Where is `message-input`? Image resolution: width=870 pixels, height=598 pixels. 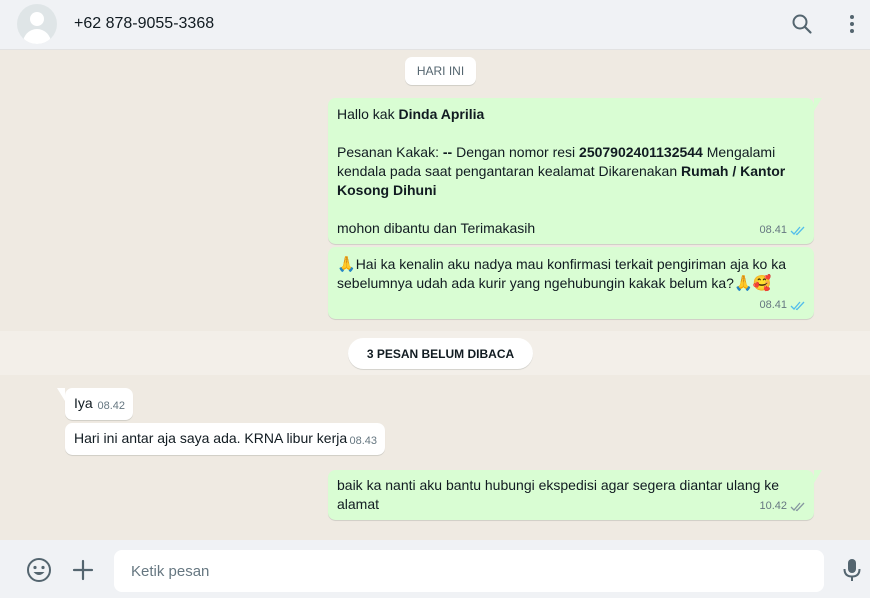 message-input is located at coordinates (469, 571).